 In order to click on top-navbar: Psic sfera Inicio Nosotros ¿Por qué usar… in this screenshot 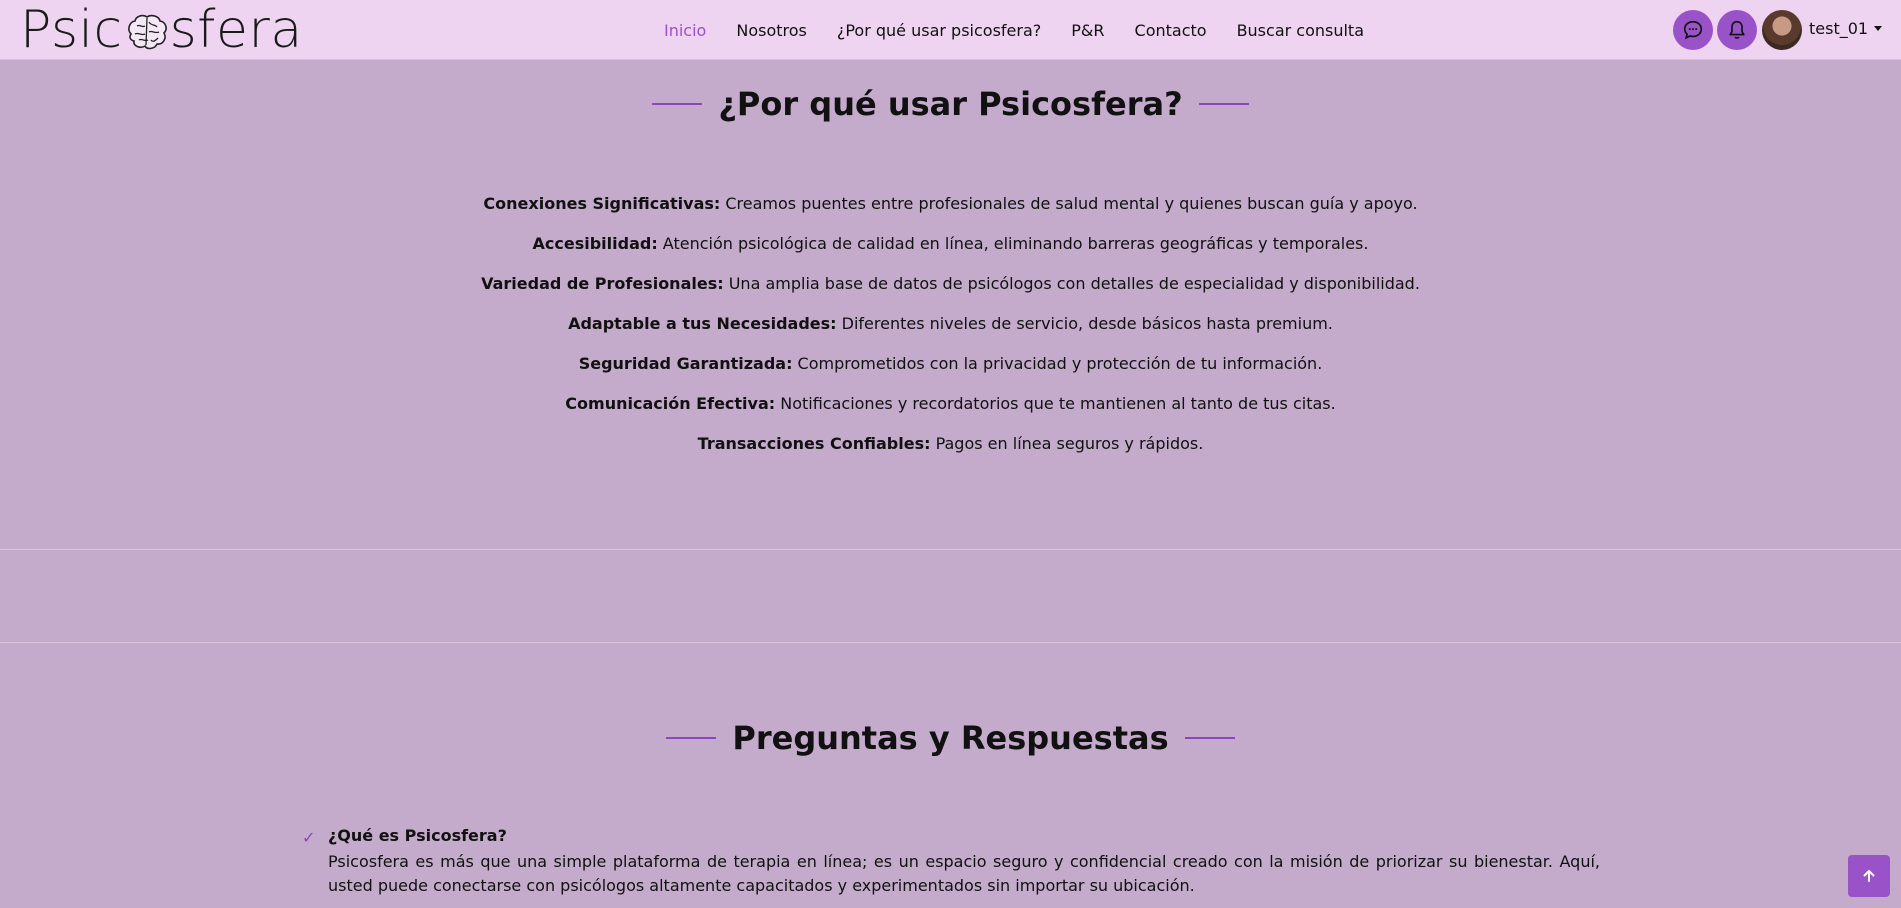, I will do `click(950, 30)`.